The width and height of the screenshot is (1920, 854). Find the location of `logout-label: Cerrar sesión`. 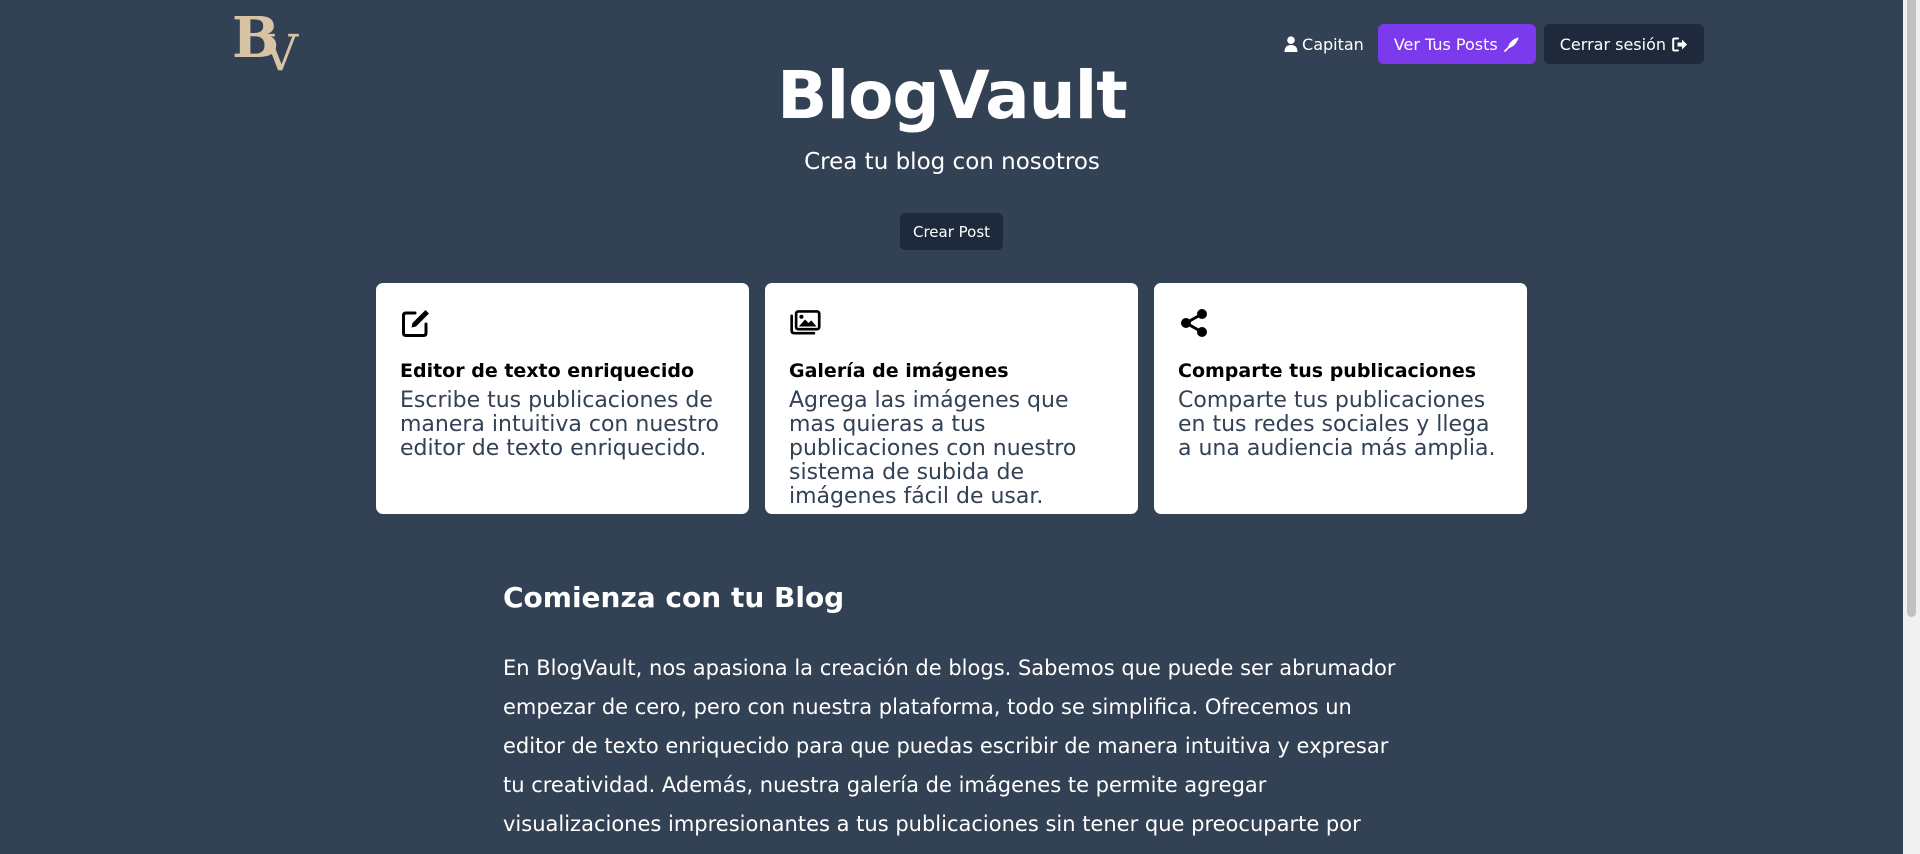

logout-label: Cerrar sesión is located at coordinates (1612, 44).